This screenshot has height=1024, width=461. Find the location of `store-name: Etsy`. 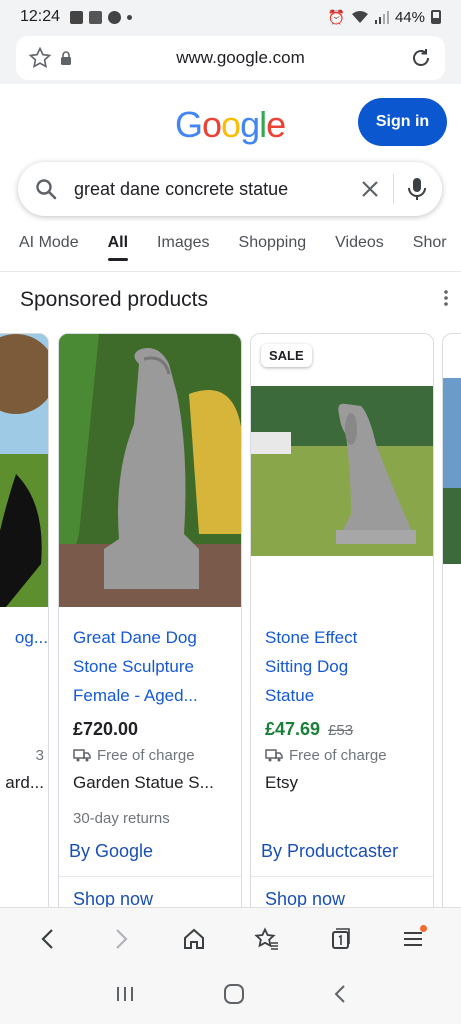

store-name: Etsy is located at coordinates (282, 782).